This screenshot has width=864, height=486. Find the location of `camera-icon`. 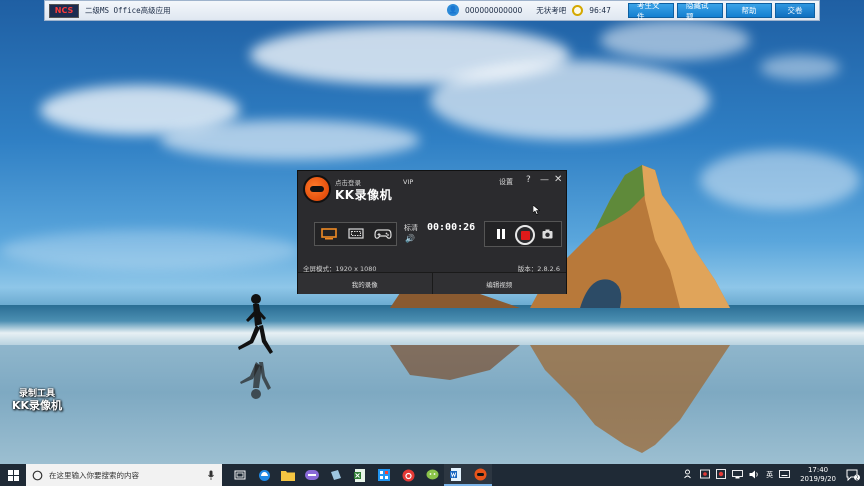

camera-icon is located at coordinates (547, 234).